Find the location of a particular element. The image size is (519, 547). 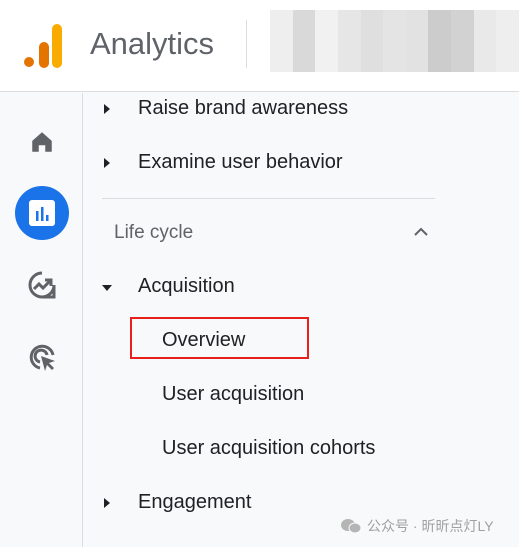

rail-explore is located at coordinates (42, 285).